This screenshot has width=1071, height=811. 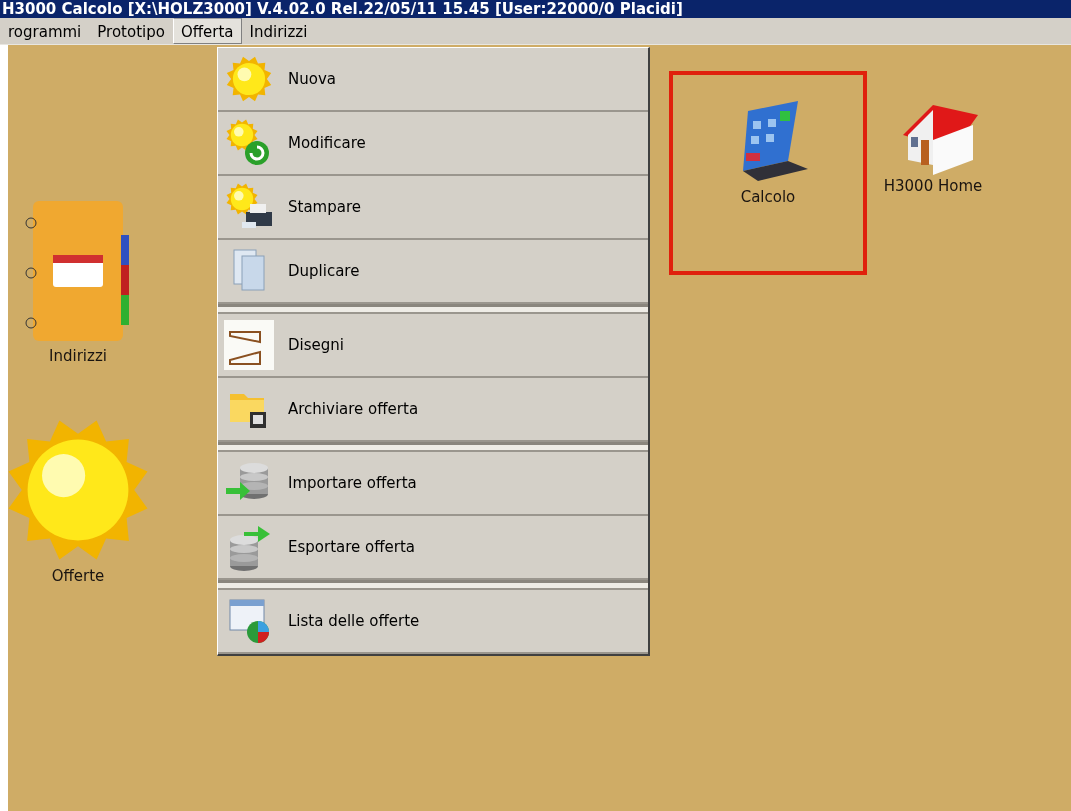 What do you see at coordinates (933, 141) in the screenshot?
I see `desktop-shortcut: H3000 Home` at bounding box center [933, 141].